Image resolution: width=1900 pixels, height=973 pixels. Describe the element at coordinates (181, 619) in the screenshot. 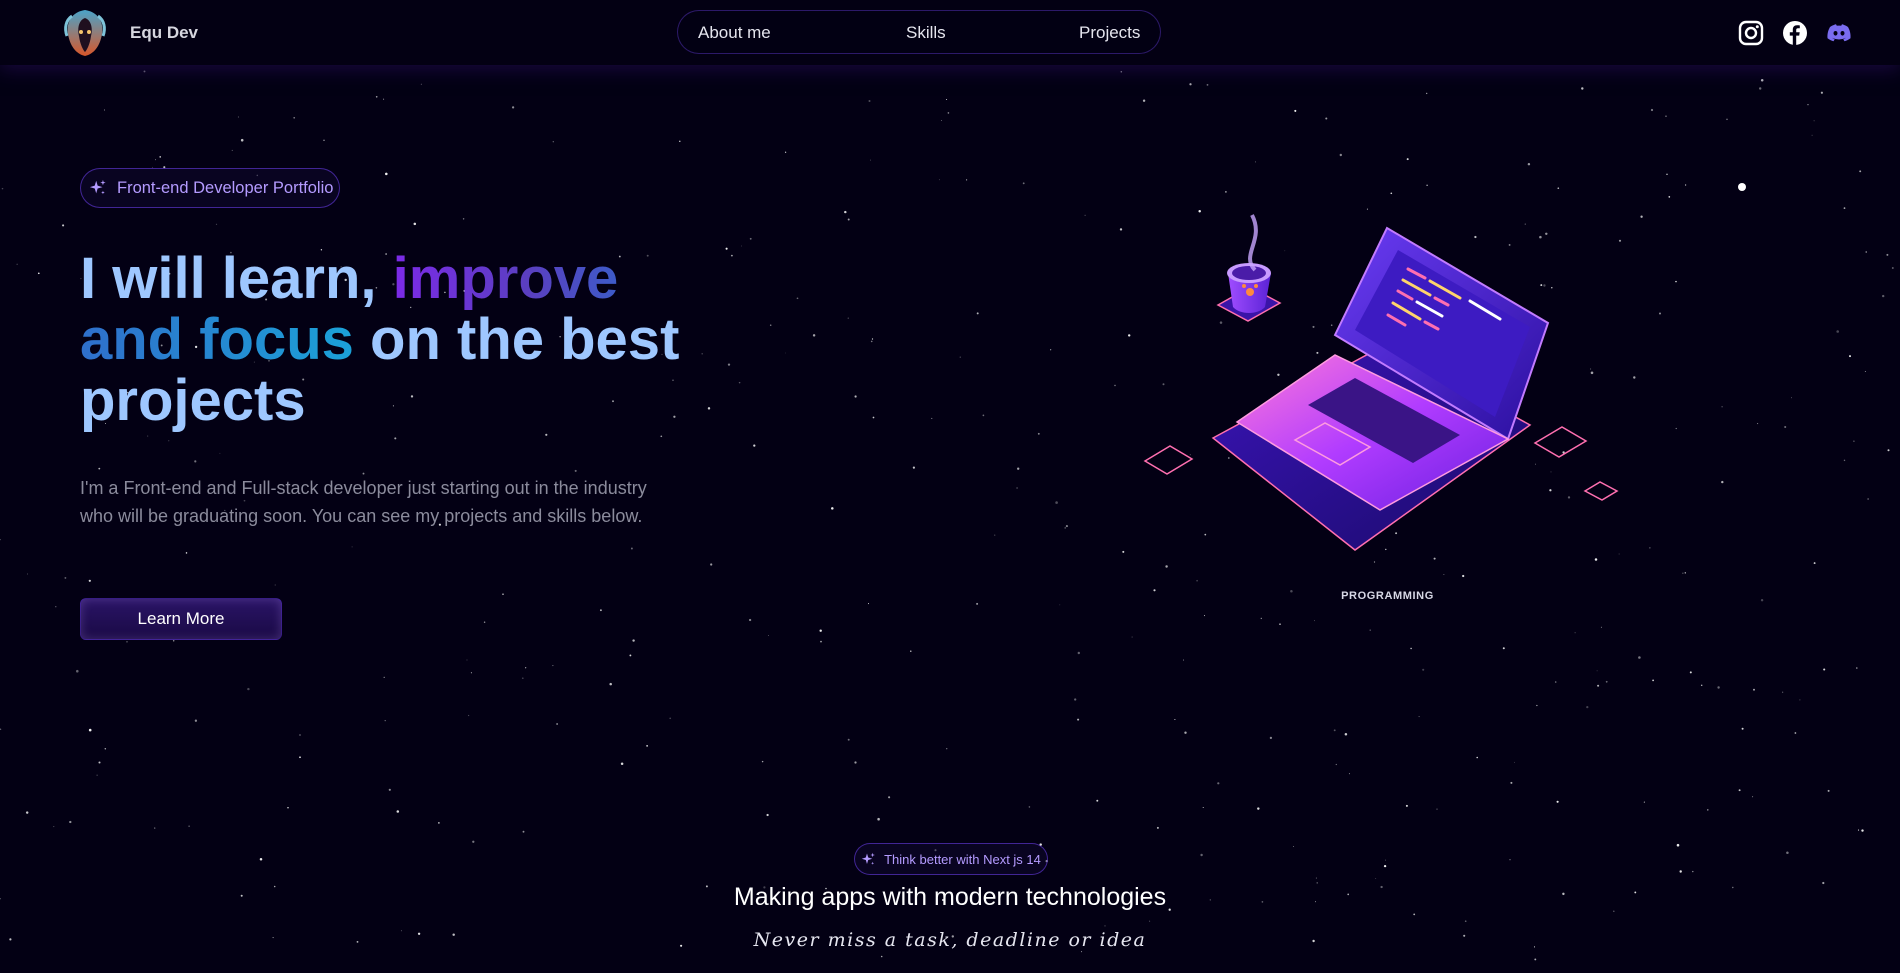

I see `learn-more-button: Learn More` at that location.